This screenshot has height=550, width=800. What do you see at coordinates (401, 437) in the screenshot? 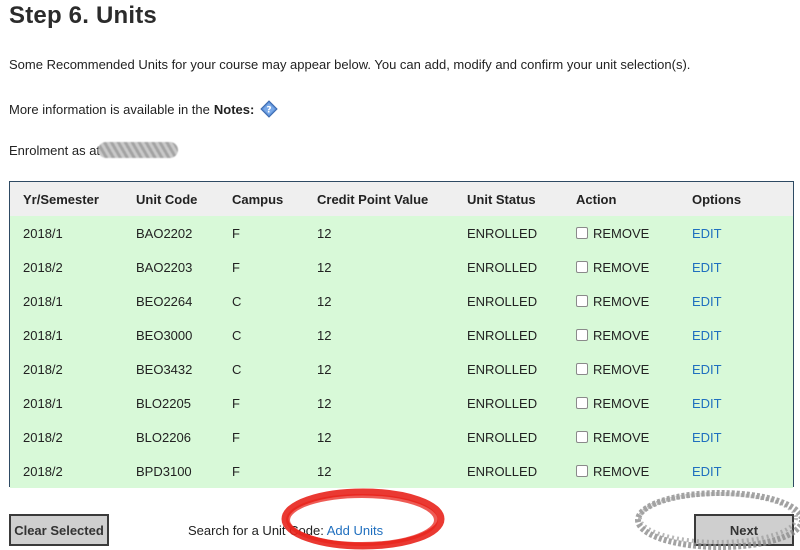
I see `table-row: 2018/2 BLO2206 F 12 ENROLLED REMOVE EDIT` at bounding box center [401, 437].